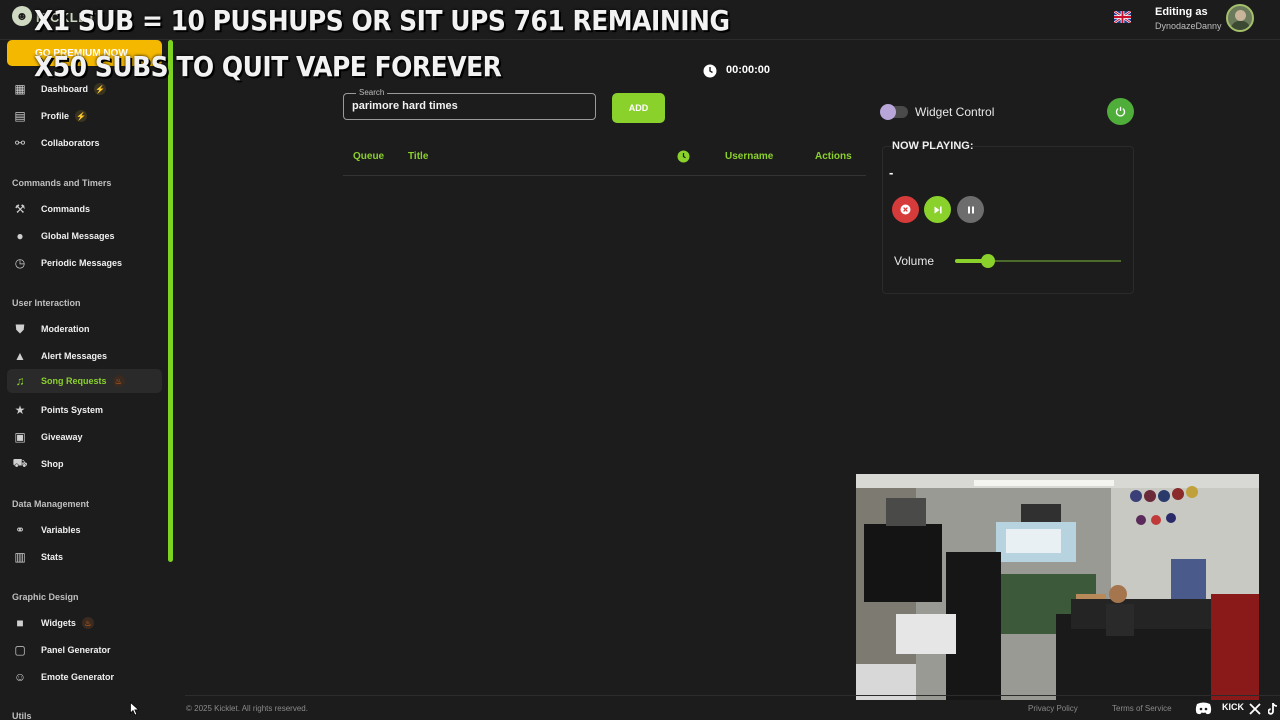  Describe the element at coordinates (170, 301) in the screenshot. I see `sidebar-scrollbar` at that location.